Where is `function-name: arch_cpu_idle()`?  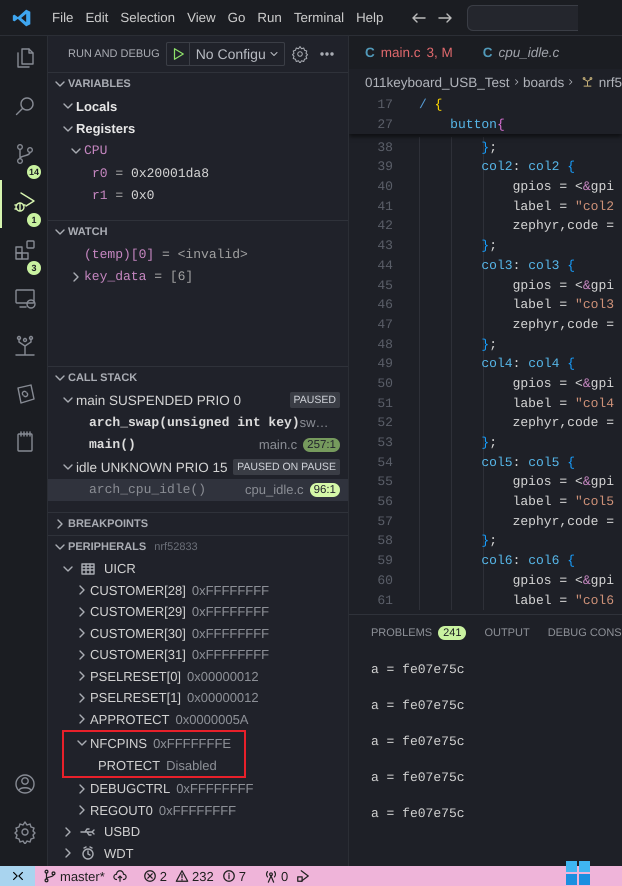
function-name: arch_cpu_idle() is located at coordinates (147, 490).